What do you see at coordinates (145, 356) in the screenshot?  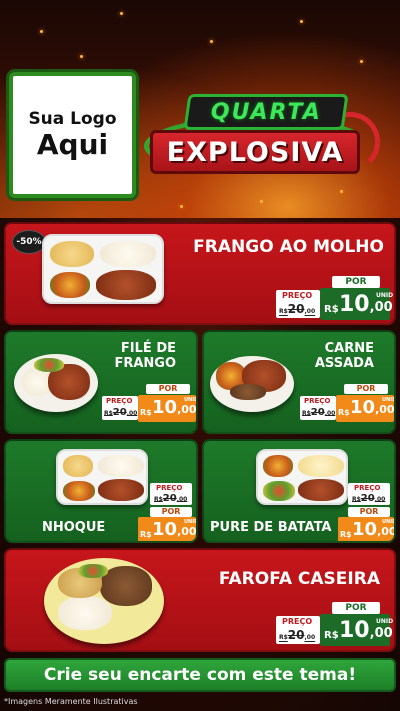 I see `product-name: FILÉ DE FRANGO` at bounding box center [145, 356].